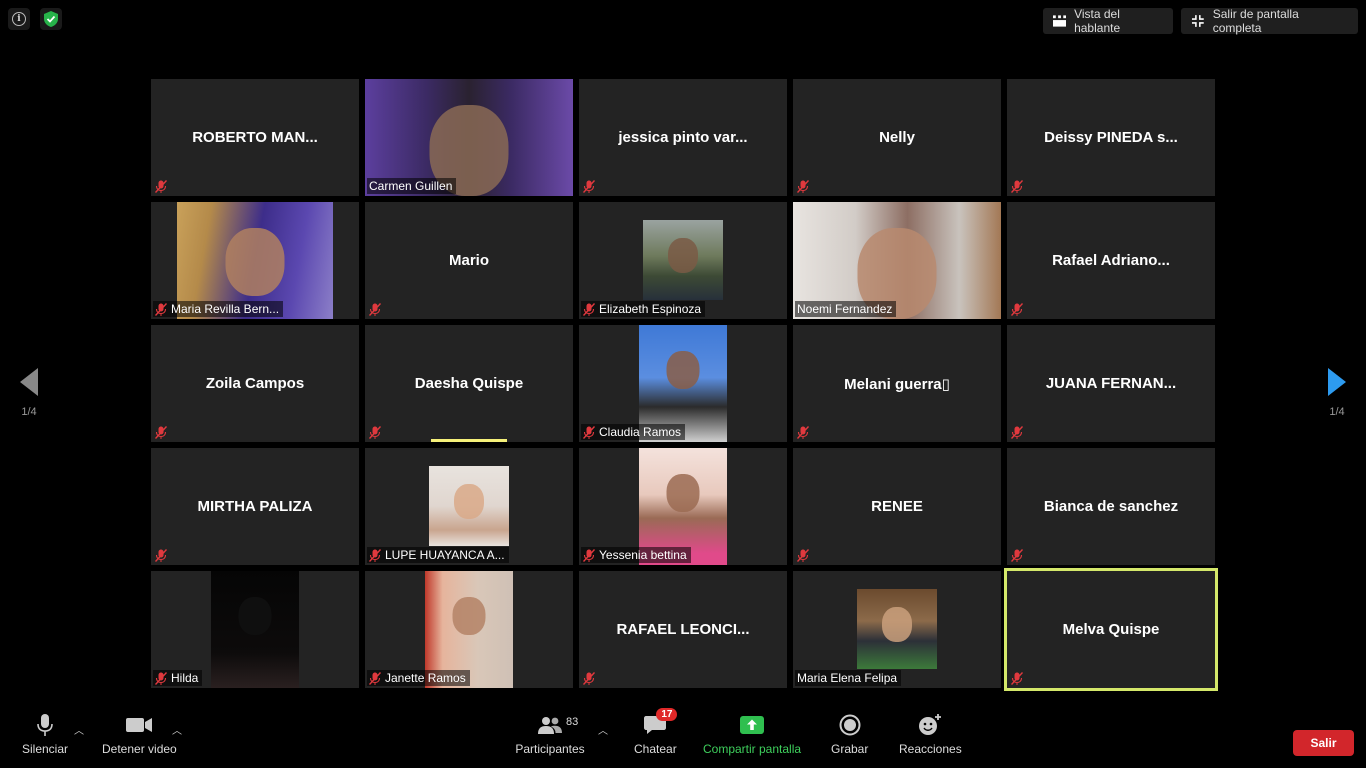 The width and height of the screenshot is (1366, 768). I want to click on security-shield-icon, so click(51, 19).